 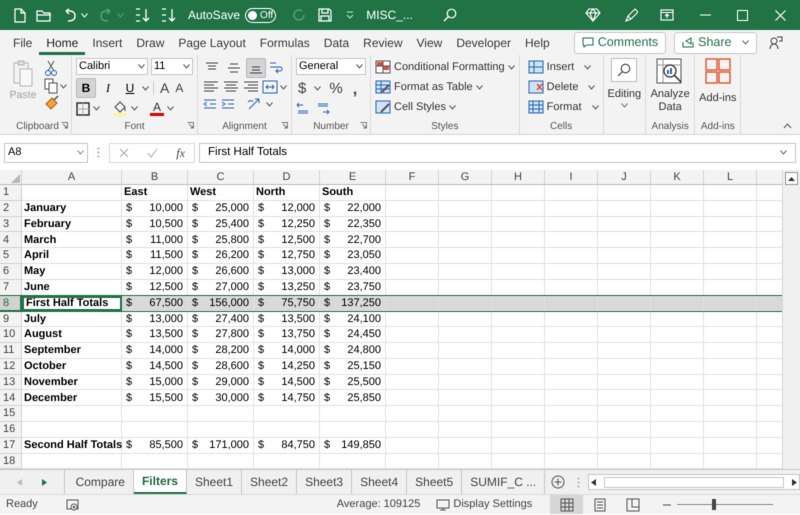 I want to click on row-header: 13, so click(x=11, y=382).